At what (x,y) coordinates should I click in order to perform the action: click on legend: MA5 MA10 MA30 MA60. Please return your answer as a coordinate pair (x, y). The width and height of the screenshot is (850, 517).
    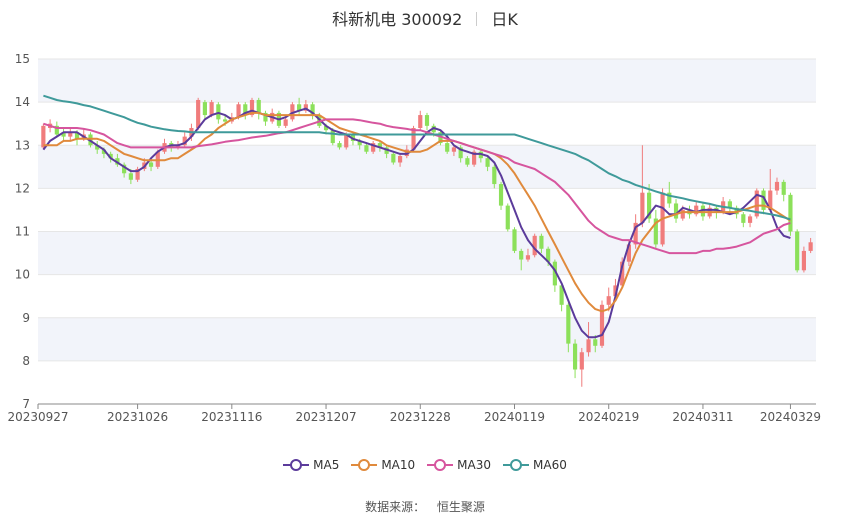
    Looking at the image, I should click on (425, 465).